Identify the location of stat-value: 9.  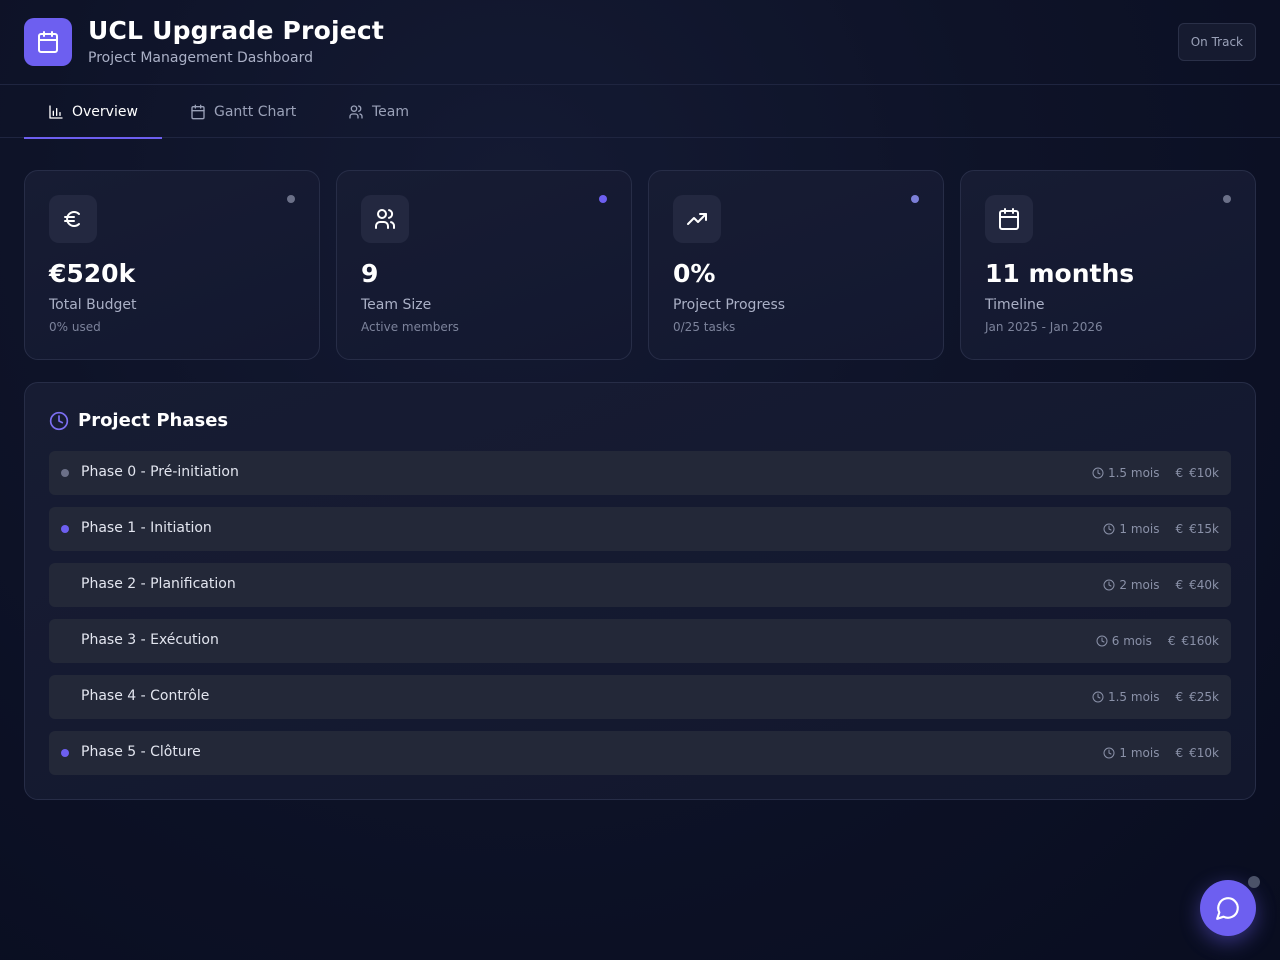
(370, 273).